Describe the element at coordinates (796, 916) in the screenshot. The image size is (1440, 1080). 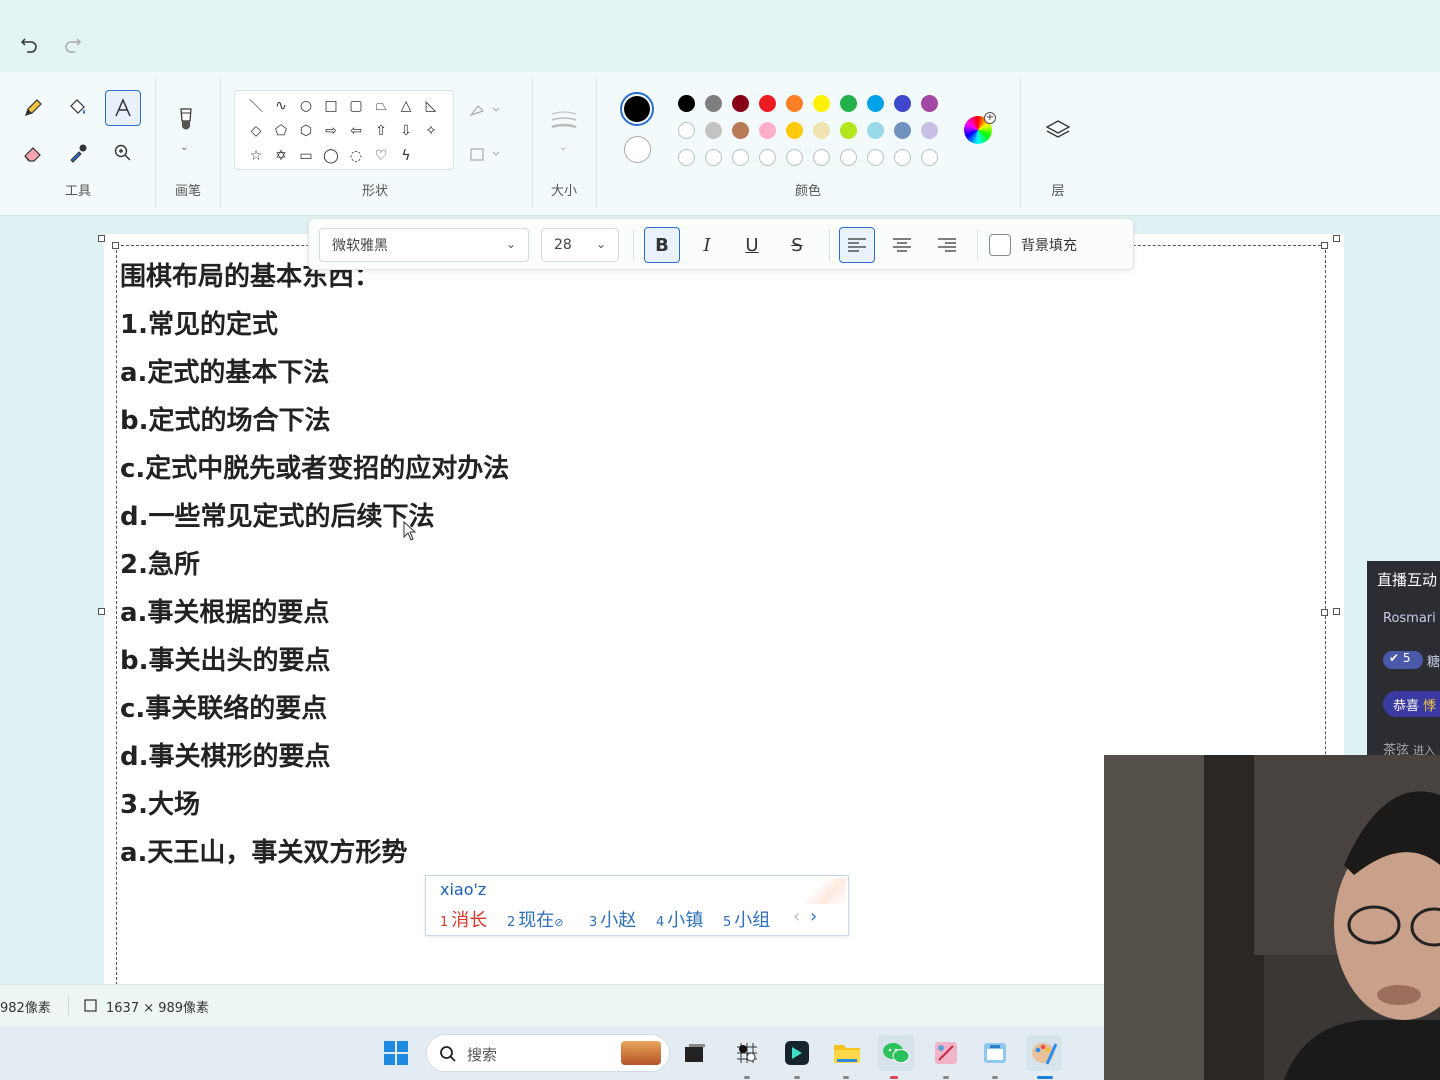
I see `ime-prev-page-button: ‹` at that location.